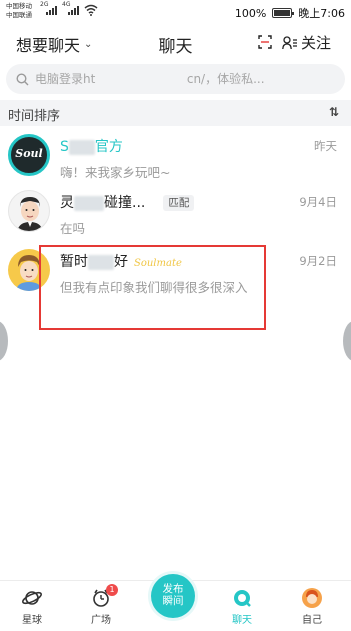 This screenshot has width=351, height=631. I want to click on chat-name: 灵 碰撞... 匹配, so click(127, 202).